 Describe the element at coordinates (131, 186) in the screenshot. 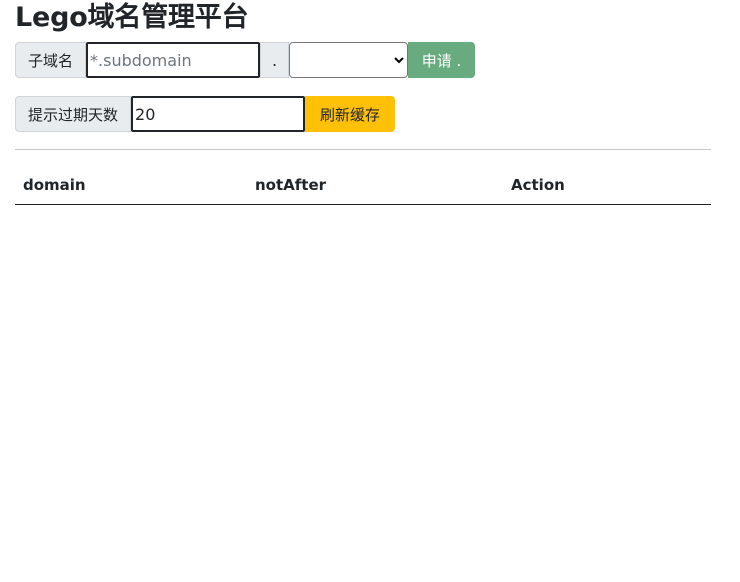

I see `column-header-domain: domain` at that location.